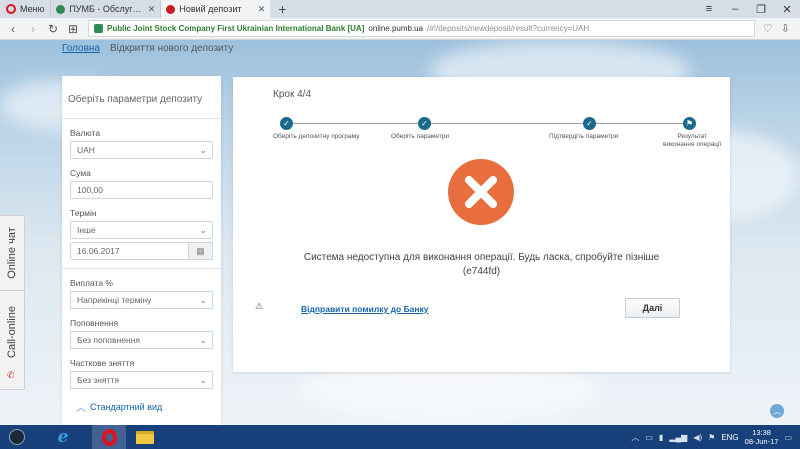 The width and height of the screenshot is (800, 449). Describe the element at coordinates (761, 9) in the screenshot. I see `restore-icon: ❐` at that location.